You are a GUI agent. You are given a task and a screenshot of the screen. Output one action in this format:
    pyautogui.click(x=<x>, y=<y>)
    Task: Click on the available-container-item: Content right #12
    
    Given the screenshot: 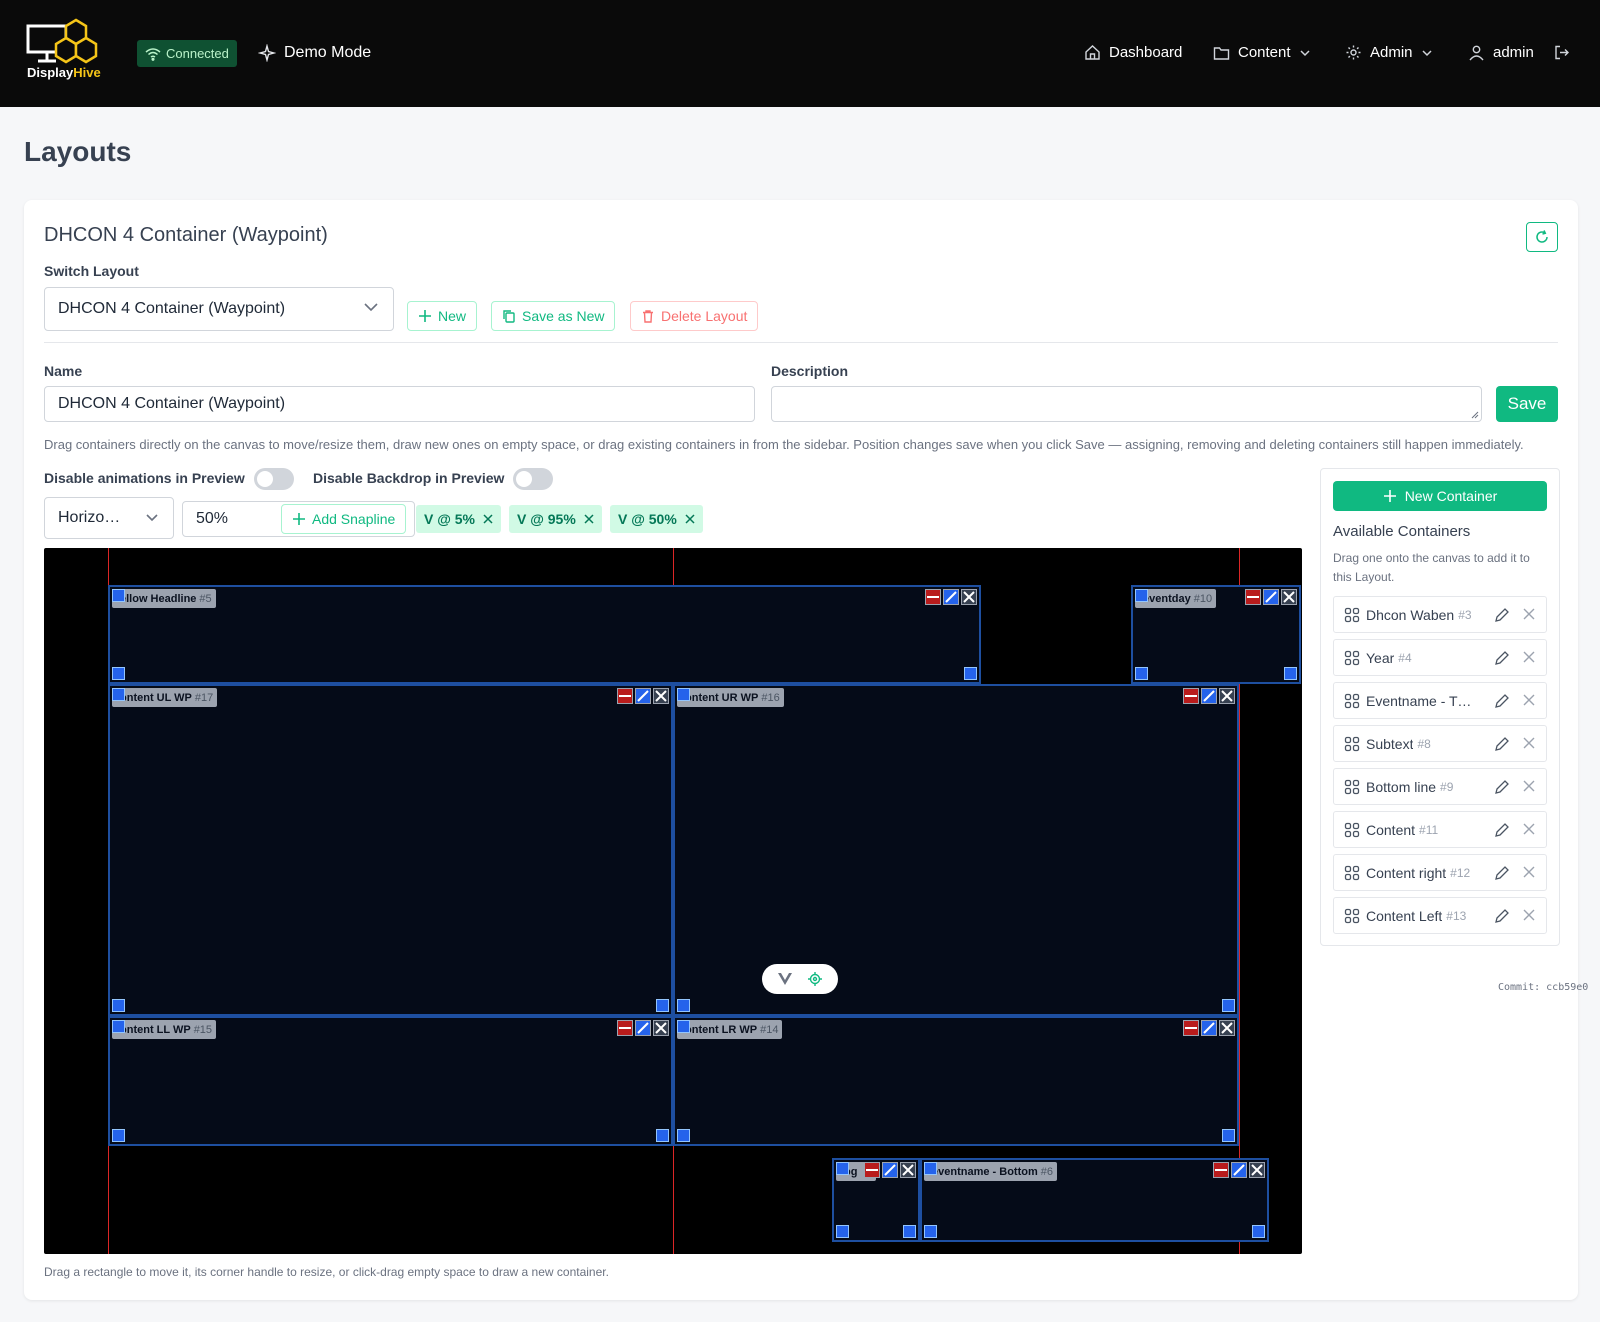 What is the action you would take?
    pyautogui.click(x=1440, y=872)
    